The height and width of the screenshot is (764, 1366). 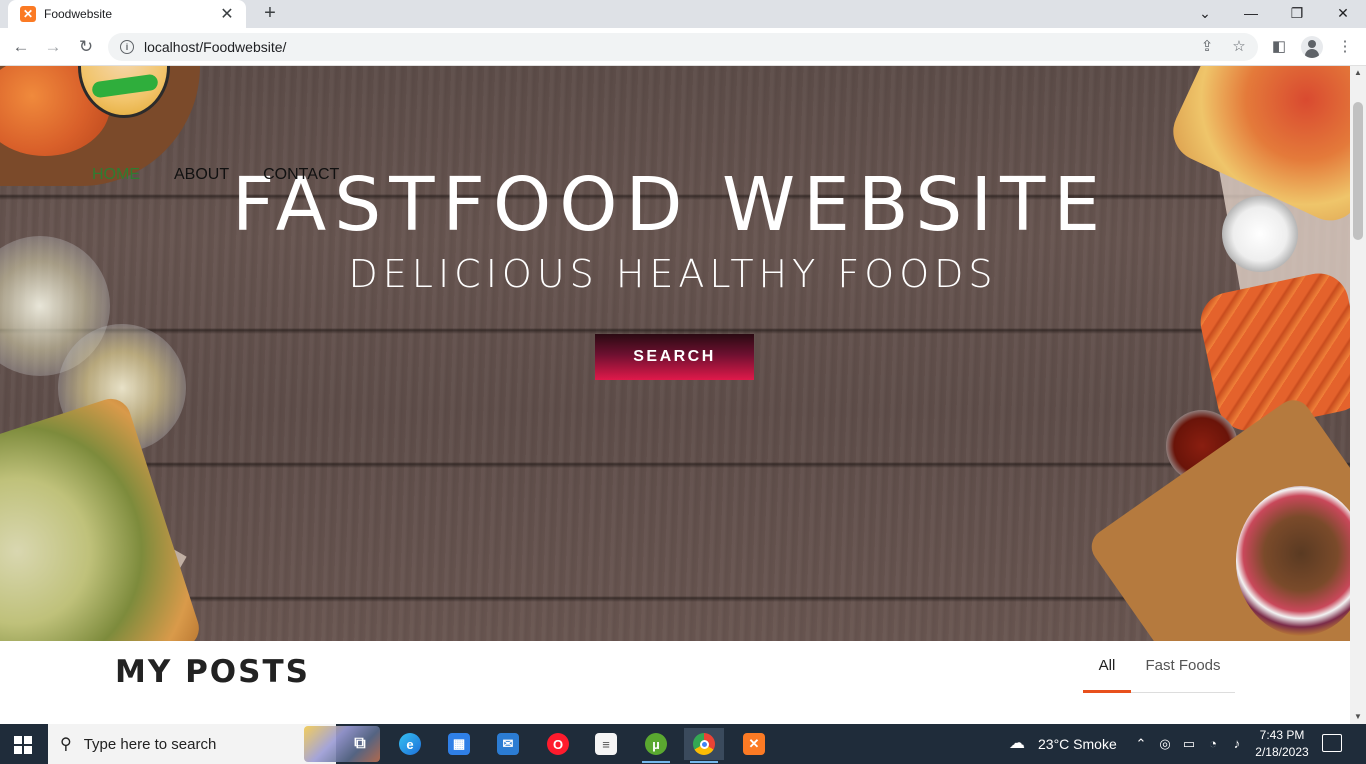 I want to click on clock-date: 2/18/2023, so click(x=1282, y=752).